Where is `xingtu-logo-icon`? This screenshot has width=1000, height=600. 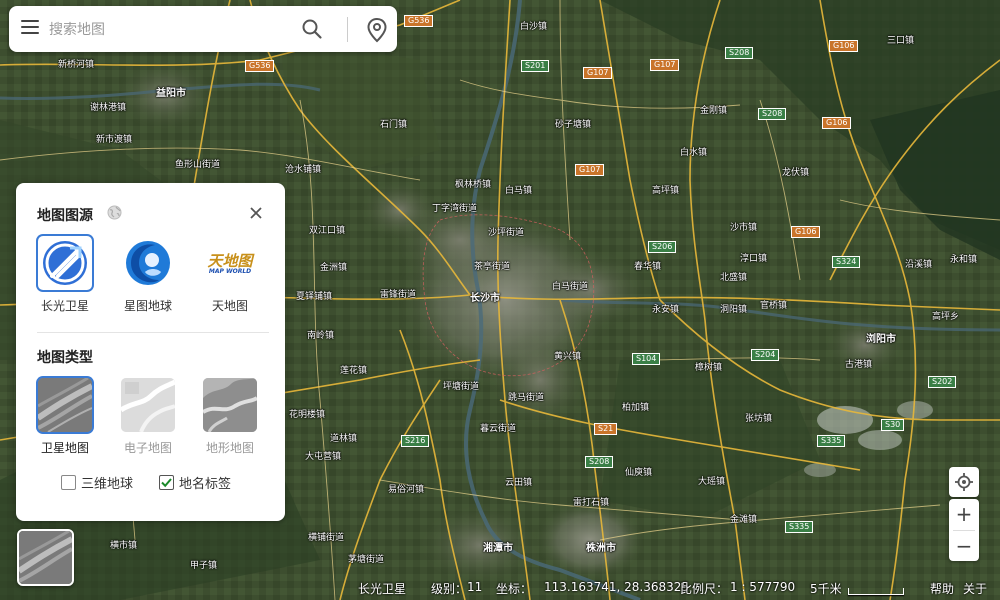 xingtu-logo-icon is located at coordinates (148, 263).